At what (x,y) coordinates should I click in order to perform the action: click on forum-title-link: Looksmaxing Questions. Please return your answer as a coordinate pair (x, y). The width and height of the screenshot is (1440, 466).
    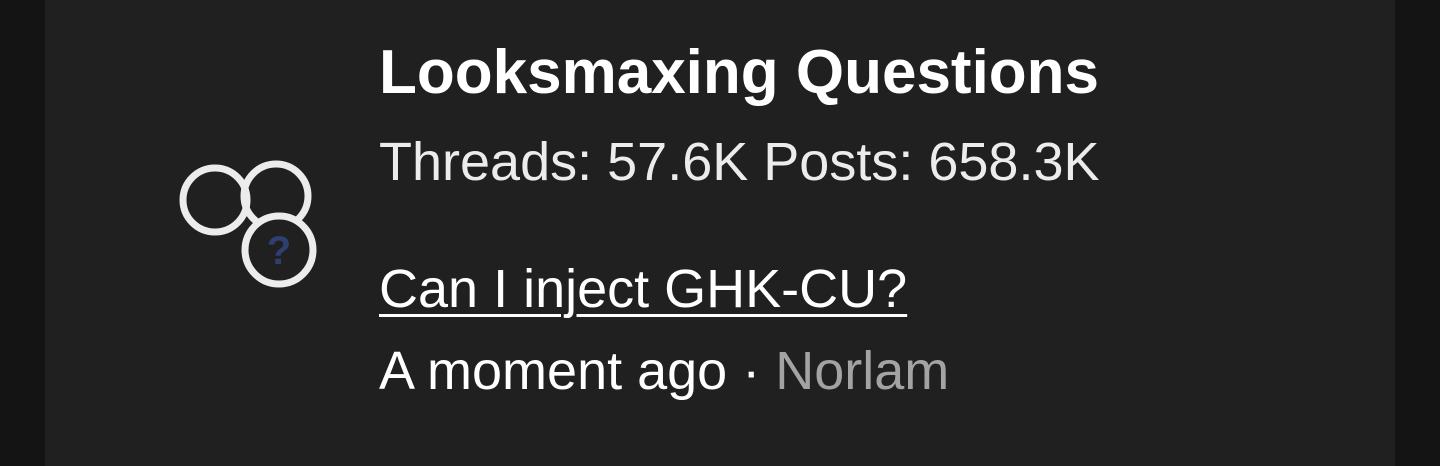
    Looking at the image, I should click on (739, 73).